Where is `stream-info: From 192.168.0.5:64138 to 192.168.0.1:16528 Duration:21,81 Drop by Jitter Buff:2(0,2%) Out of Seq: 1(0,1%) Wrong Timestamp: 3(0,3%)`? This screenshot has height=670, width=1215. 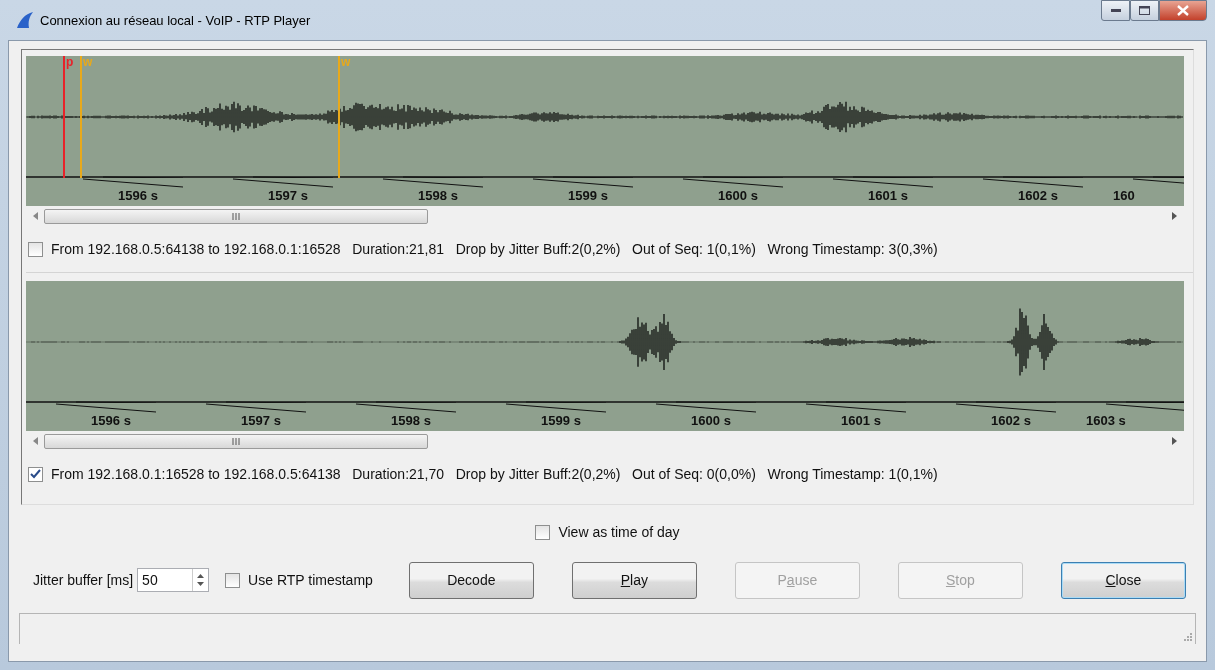 stream-info: From 192.168.0.5:64138 to 192.168.0.1:16528 Duration:21,81 Drop by Jitter Buff:2(0,2%) Out of Seq: 1(0,1%) Wrong Timestamp: 3(0,3%) is located at coordinates (494, 249).